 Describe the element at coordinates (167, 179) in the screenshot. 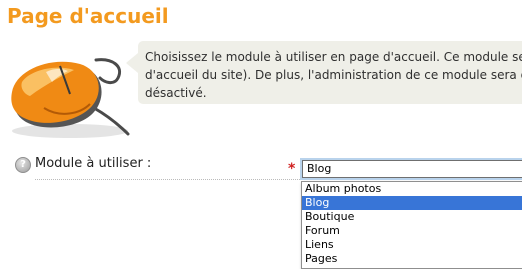

I see `field-divider` at that location.